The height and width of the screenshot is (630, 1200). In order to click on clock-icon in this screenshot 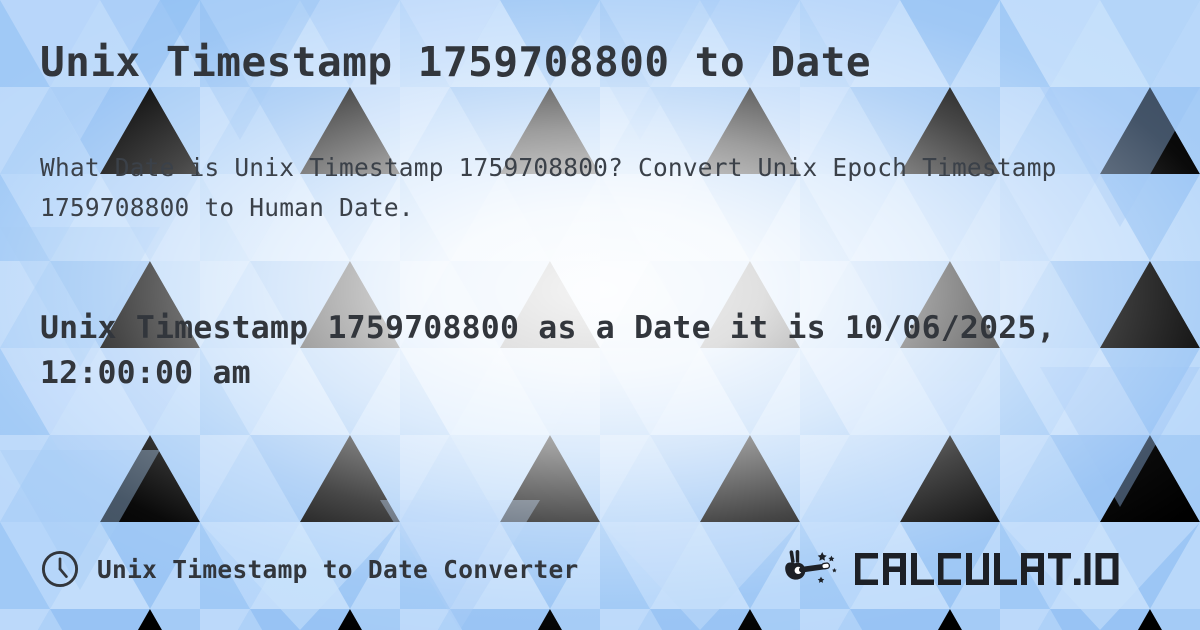, I will do `click(60, 569)`.